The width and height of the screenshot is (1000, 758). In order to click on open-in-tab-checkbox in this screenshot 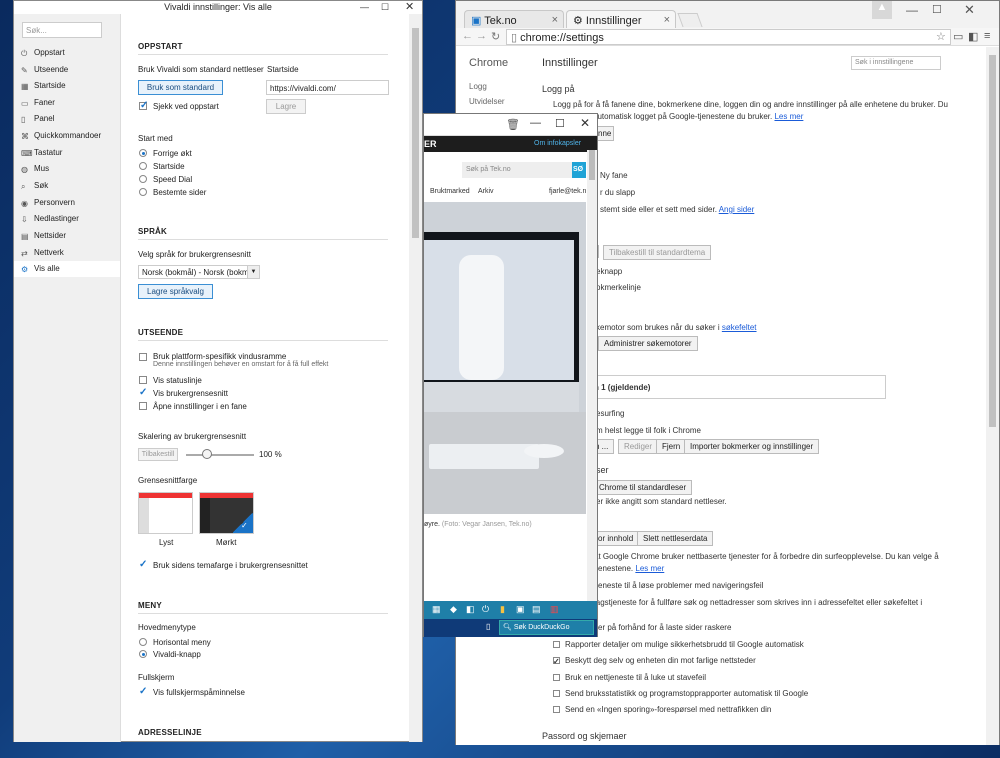, I will do `click(143, 406)`.